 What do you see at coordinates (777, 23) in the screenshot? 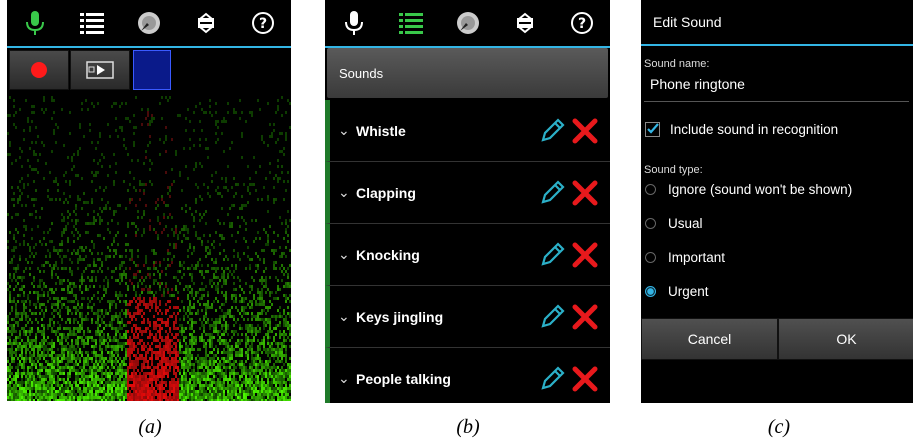
I see `dialog-title: Edit Sound` at bounding box center [777, 23].